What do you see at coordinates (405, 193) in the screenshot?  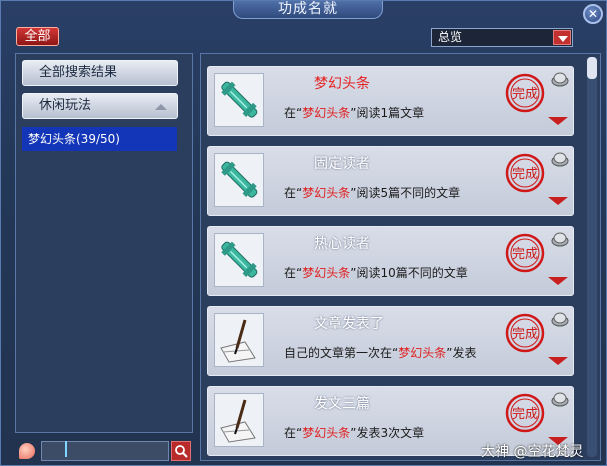 I see `desc-suffix: ”阅读5篇不同的文章` at bounding box center [405, 193].